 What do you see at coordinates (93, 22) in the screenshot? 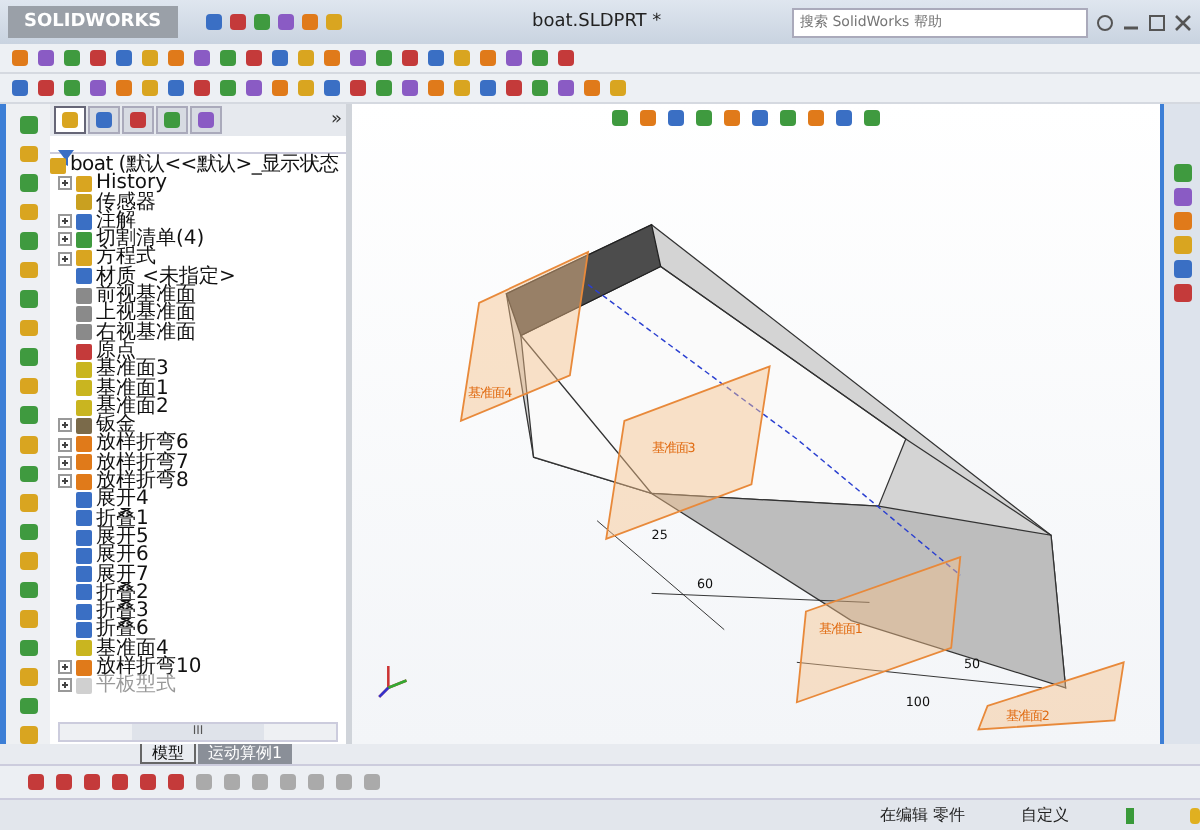
I see `app-logo: SOLIDWORKS` at bounding box center [93, 22].